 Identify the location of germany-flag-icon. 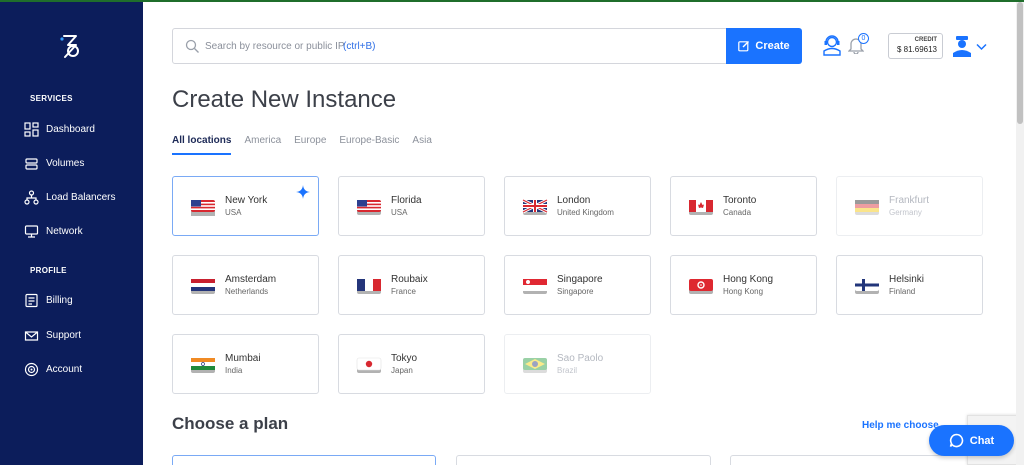
(867, 207).